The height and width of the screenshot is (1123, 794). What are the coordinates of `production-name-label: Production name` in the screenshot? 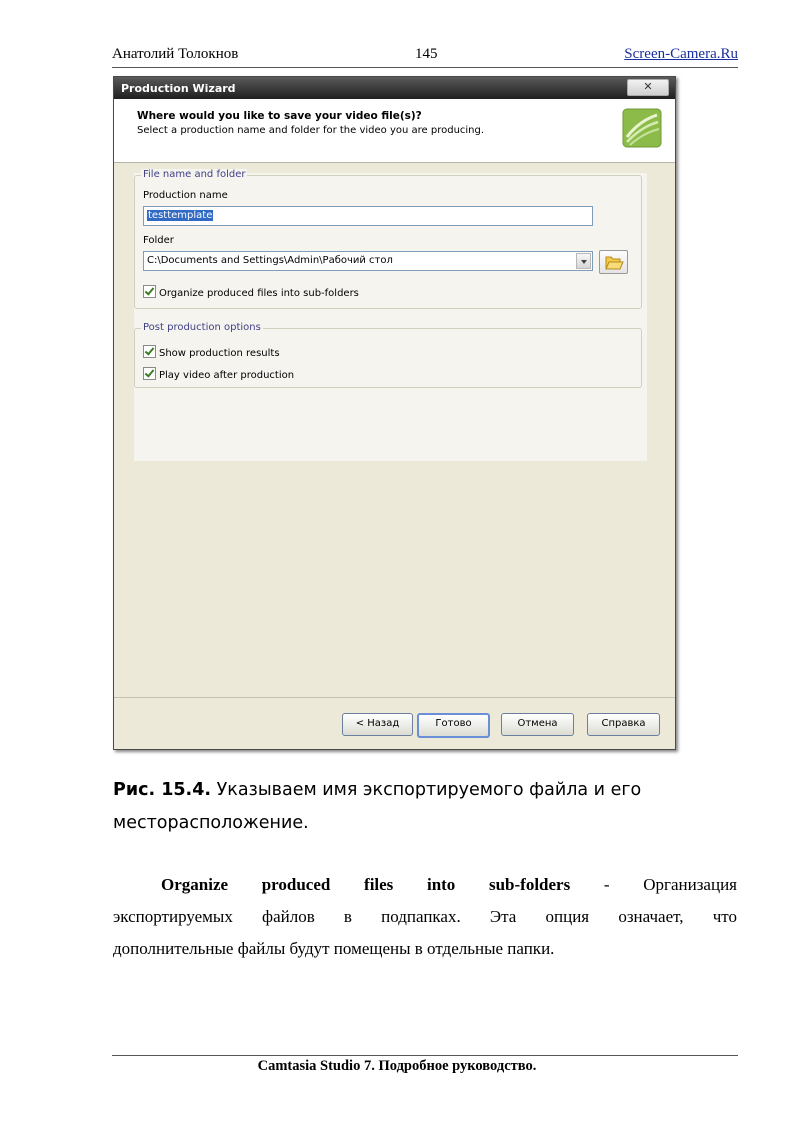 It's located at (185, 195).